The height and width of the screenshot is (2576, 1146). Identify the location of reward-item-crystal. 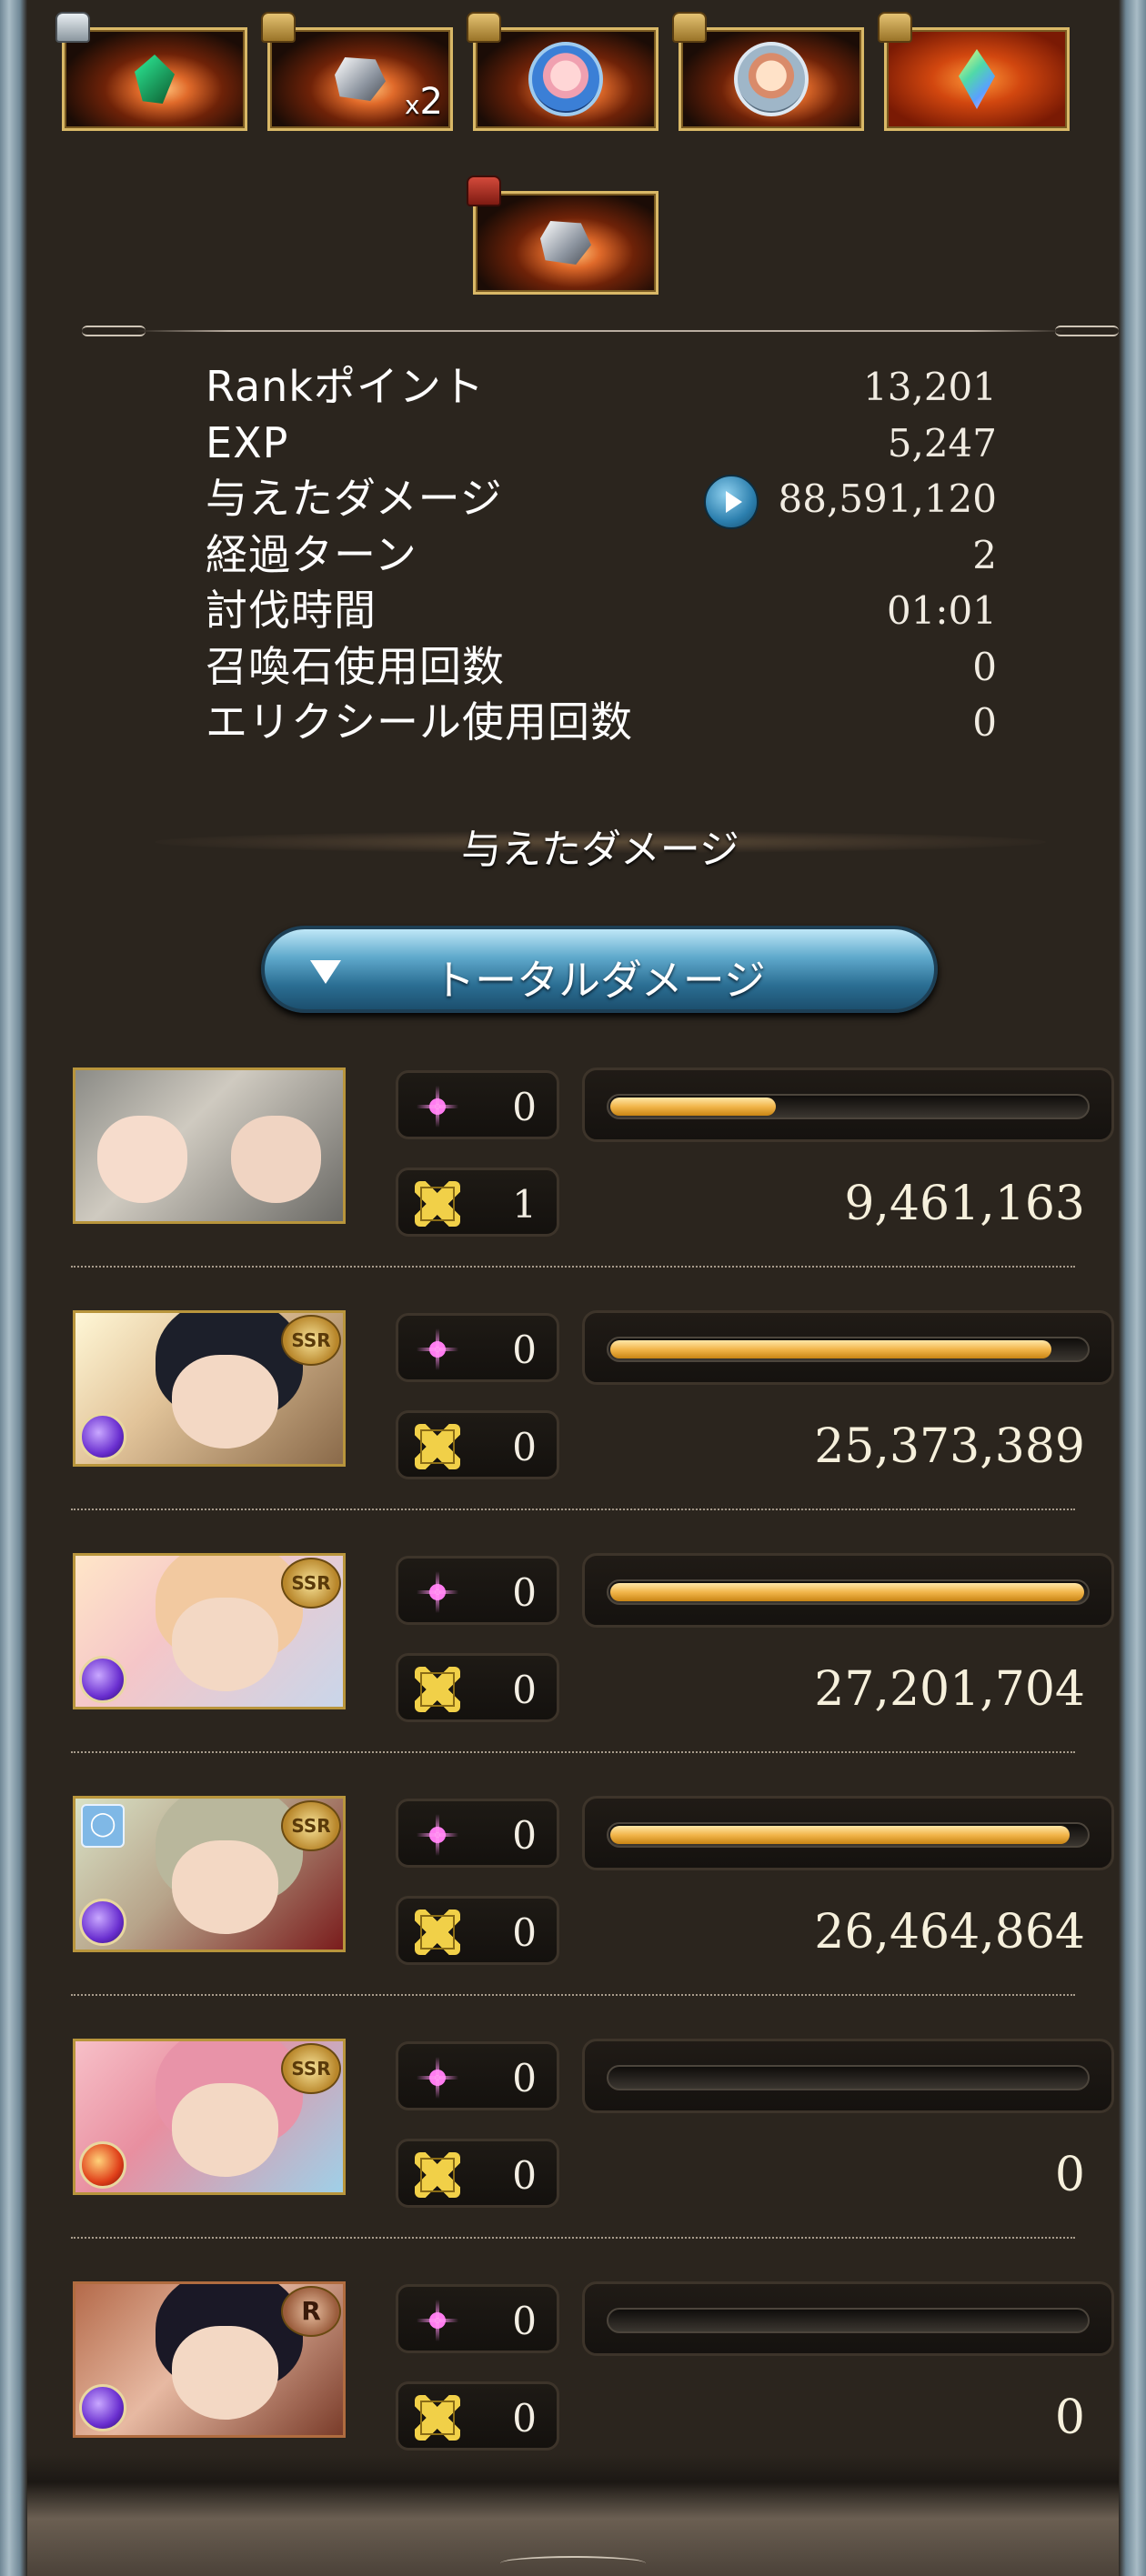
(974, 71).